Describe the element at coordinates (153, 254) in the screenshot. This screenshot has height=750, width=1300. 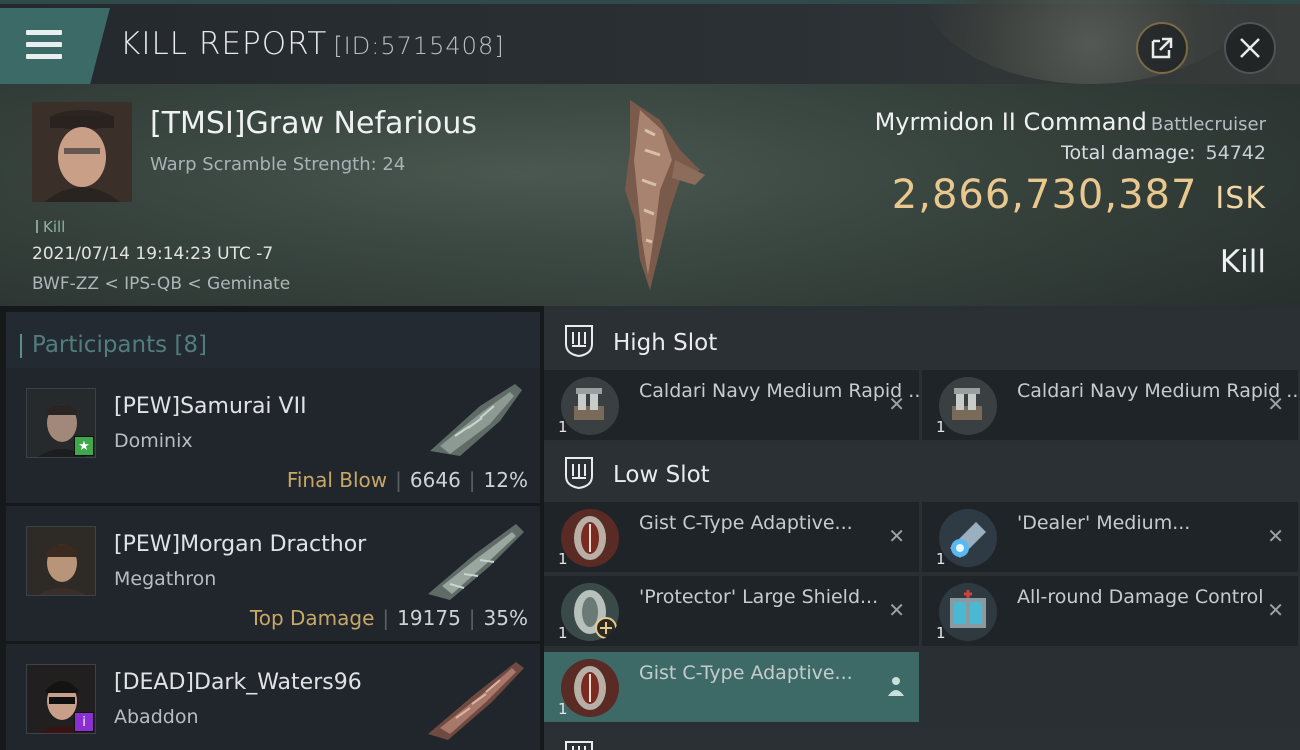
I see `kill-datetime: 2021/07/14 19:14:23 UTC -7` at that location.